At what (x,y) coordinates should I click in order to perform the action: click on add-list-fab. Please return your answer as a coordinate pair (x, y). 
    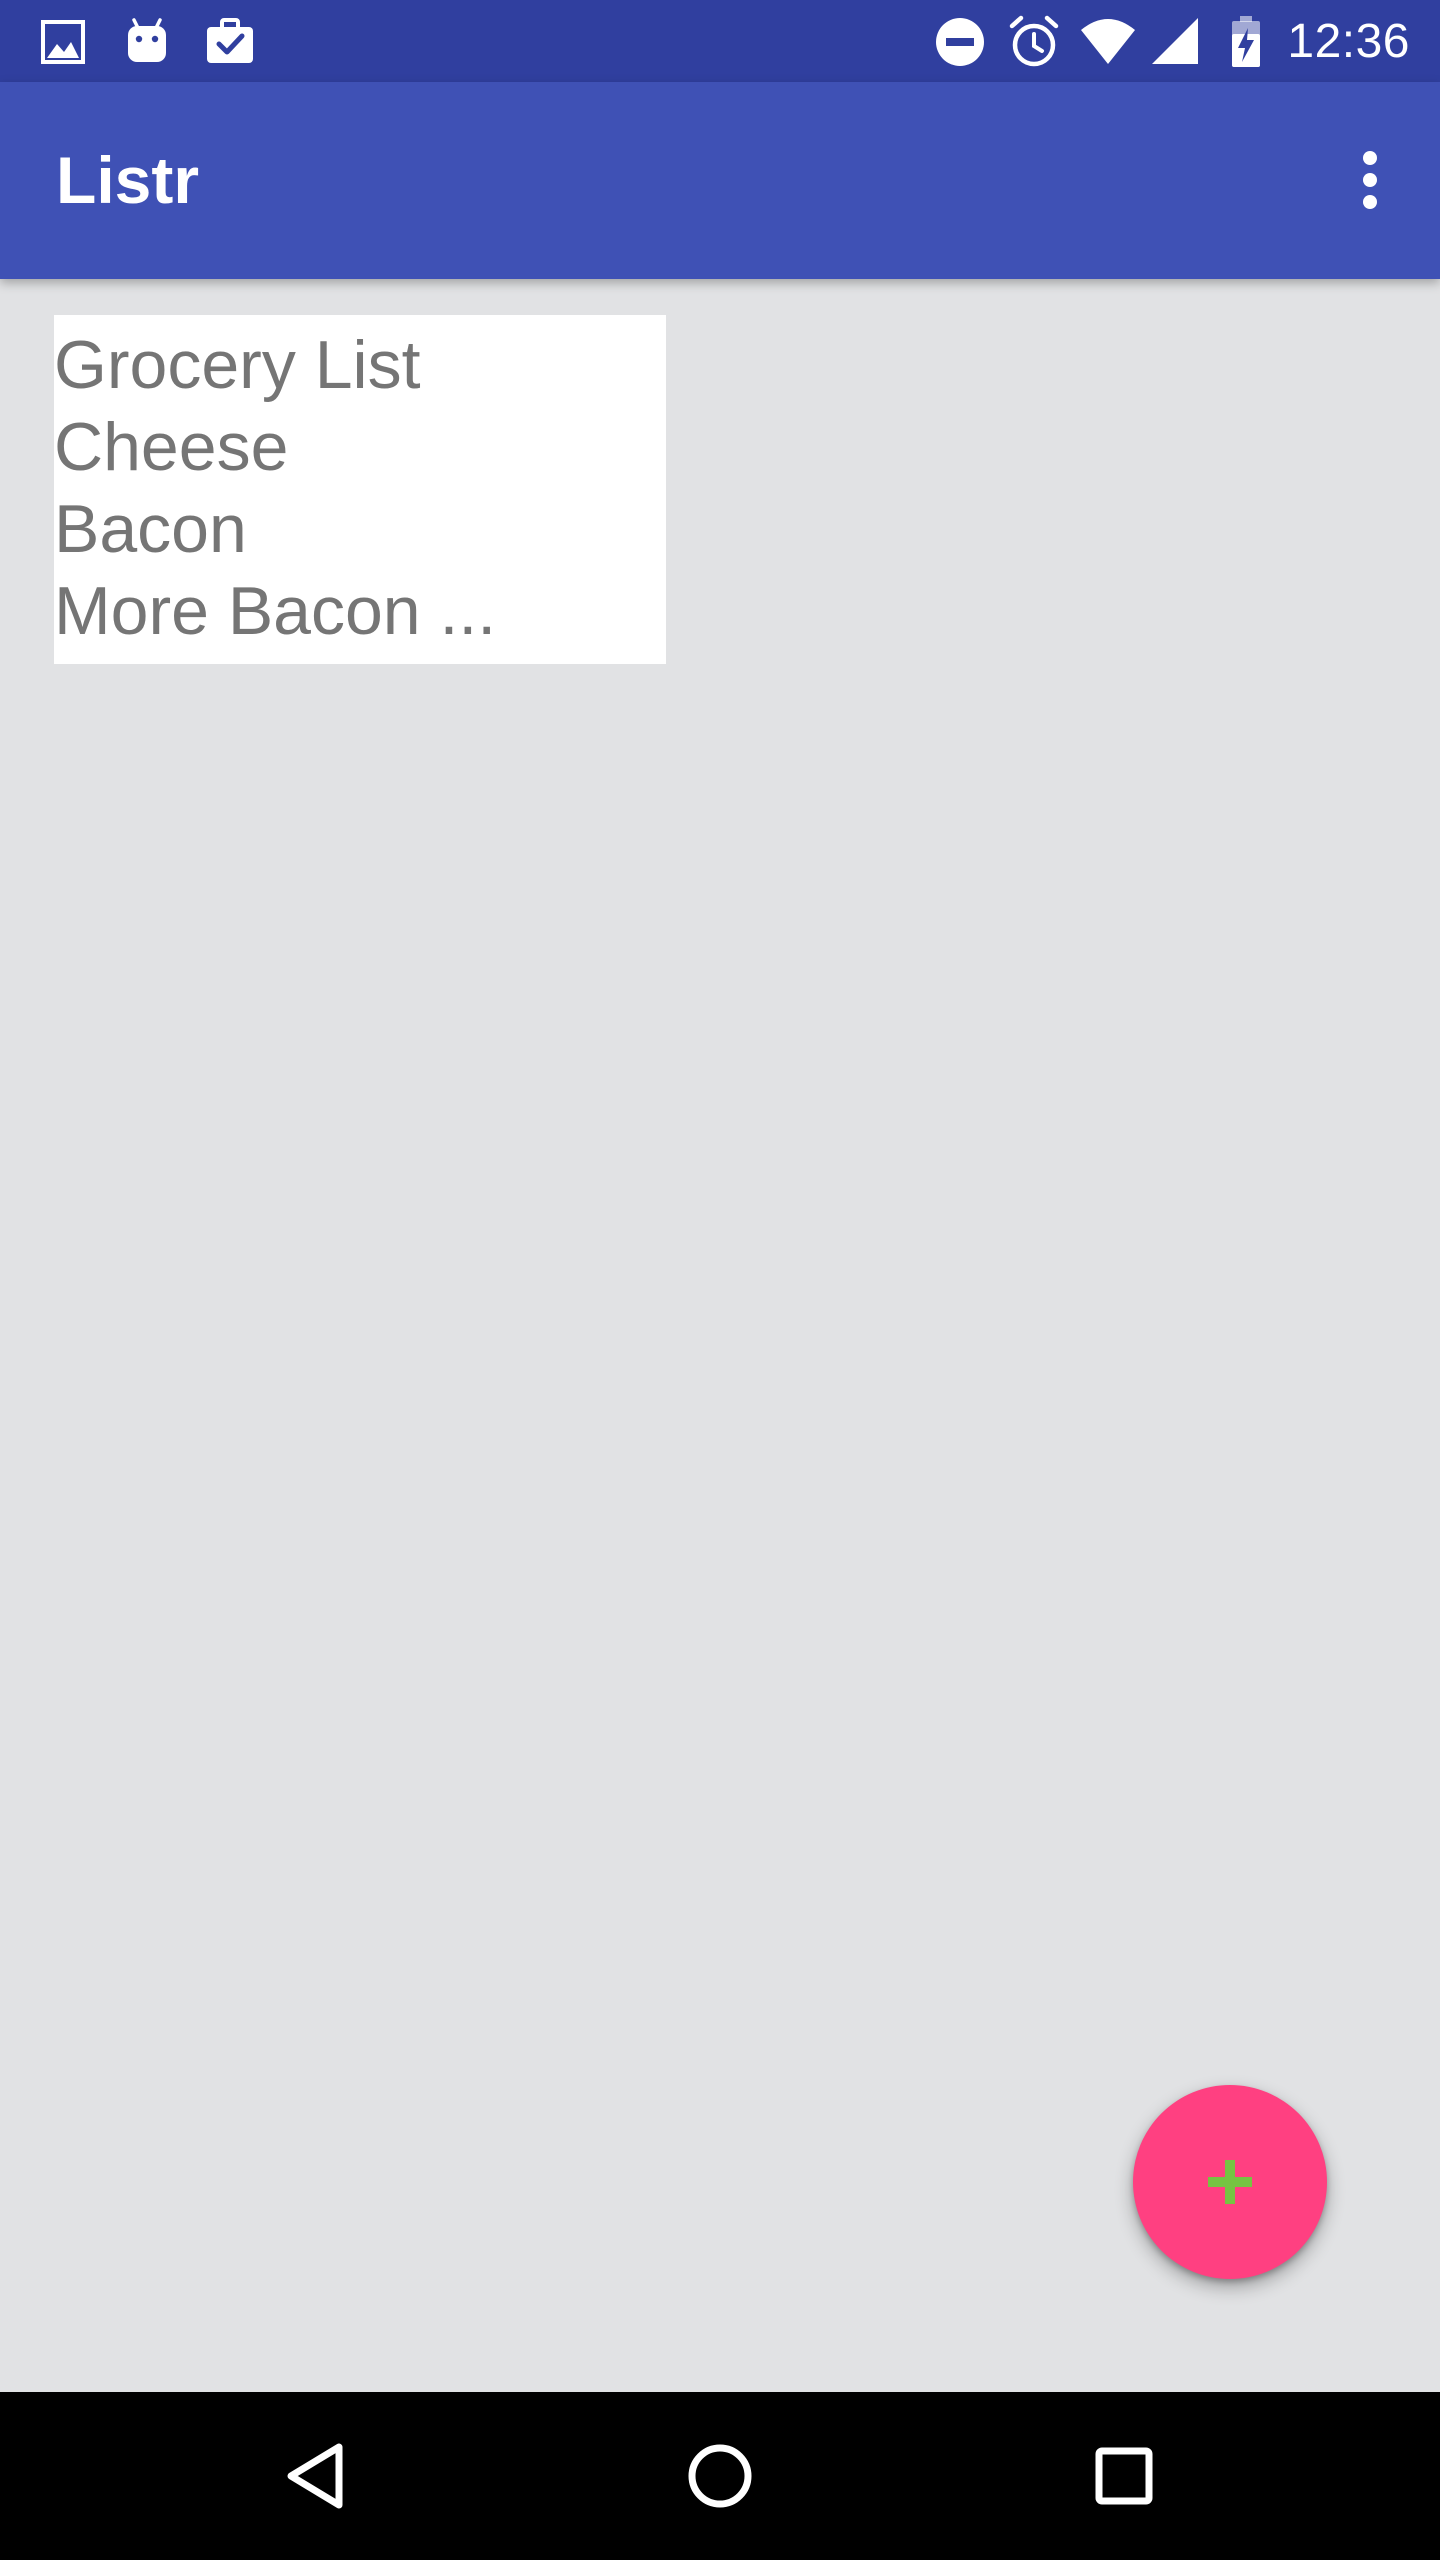
    Looking at the image, I should click on (1230, 2182).